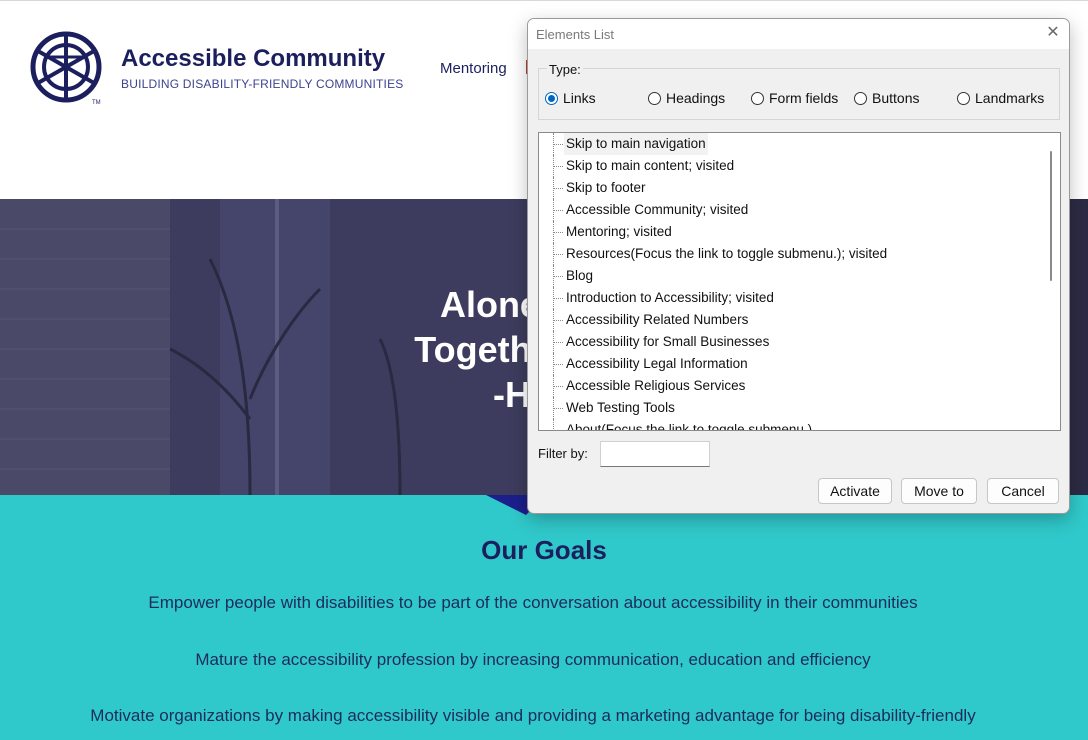 The height and width of the screenshot is (740, 1088). I want to click on radio-form-fields: Form fields, so click(794, 98).